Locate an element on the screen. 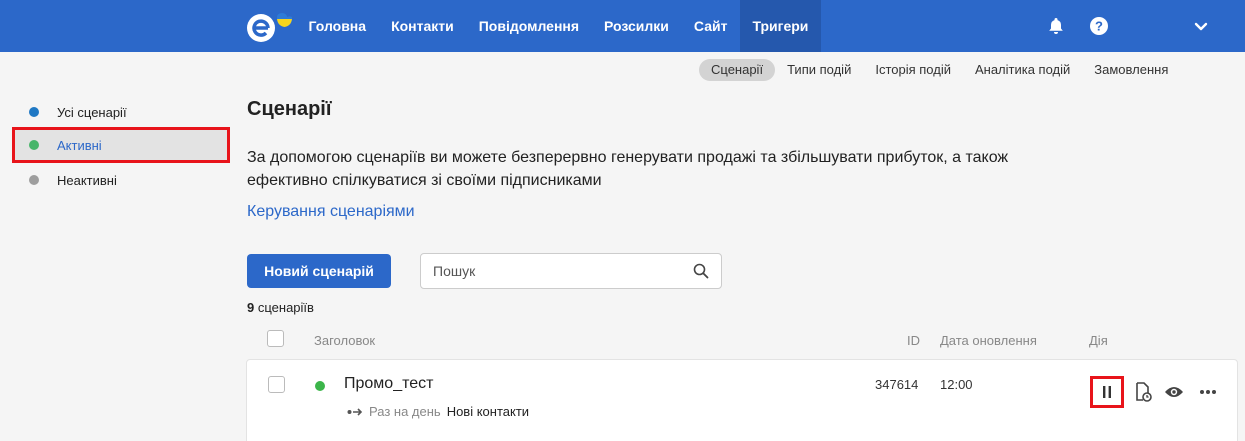  tab-event-analytics: Аналітика подій is located at coordinates (1022, 70).